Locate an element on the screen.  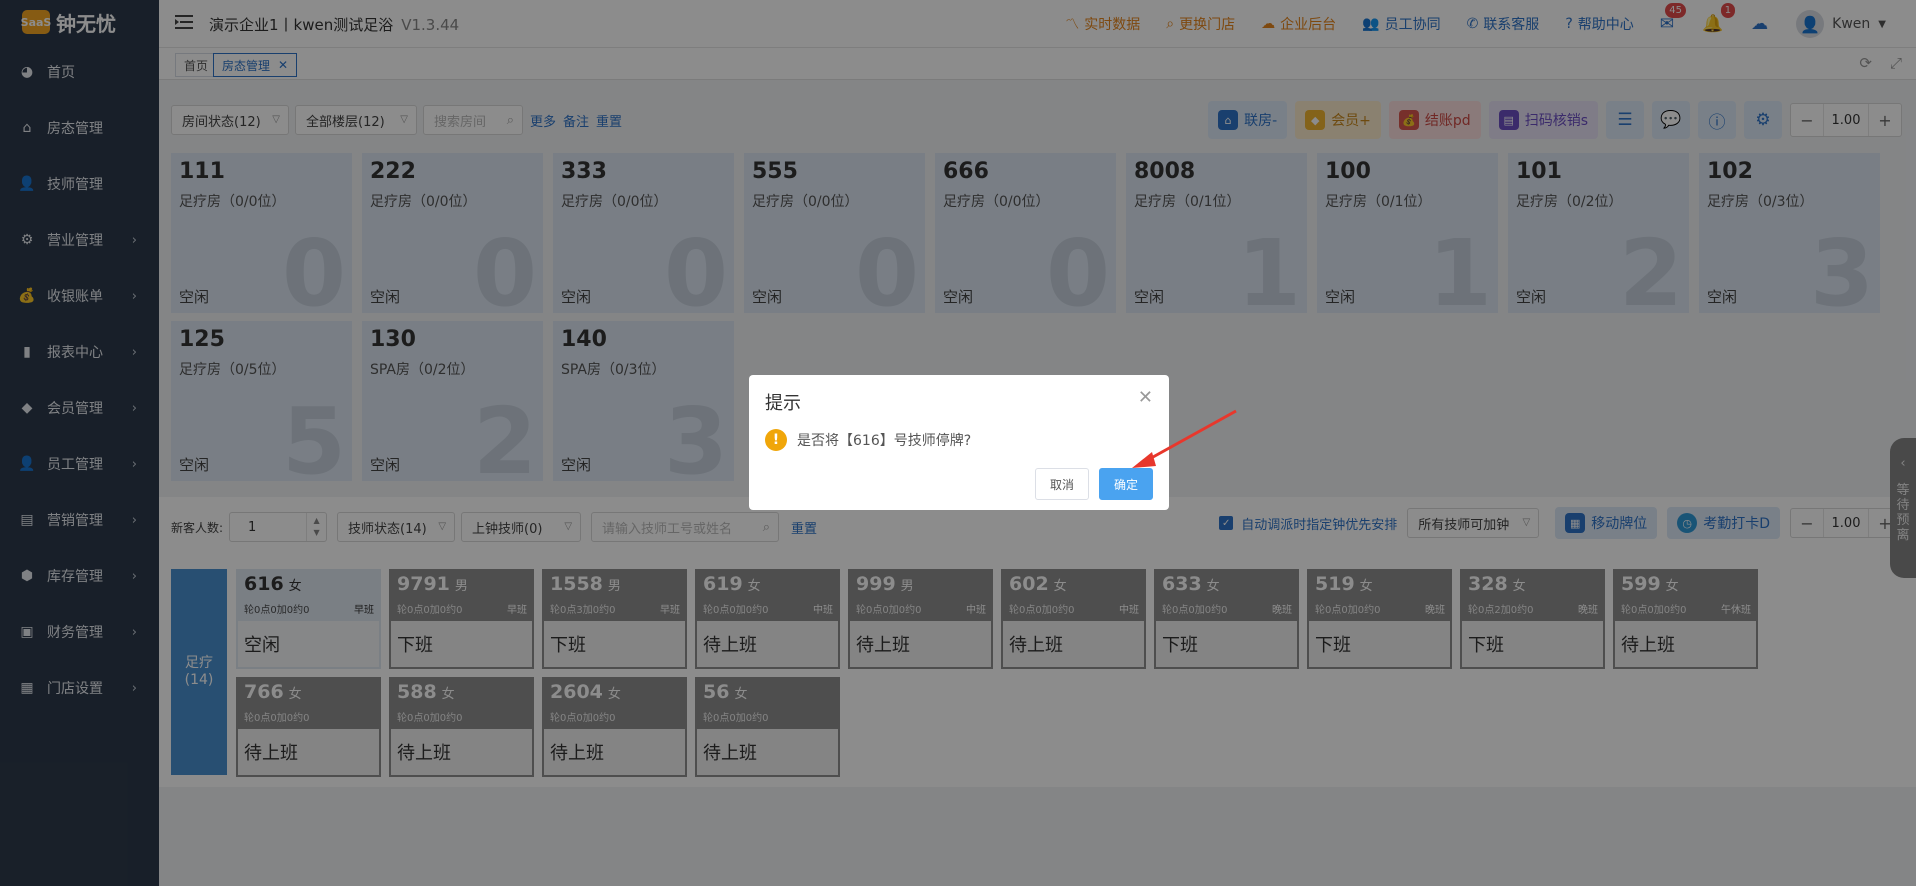
warning-icon: ! is located at coordinates (776, 440).